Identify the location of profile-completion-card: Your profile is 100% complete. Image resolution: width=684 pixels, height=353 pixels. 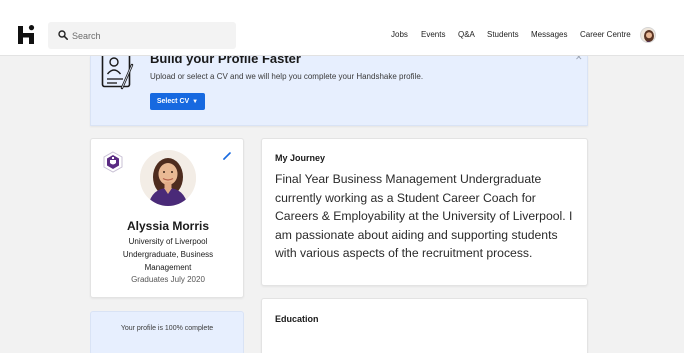
(167, 332).